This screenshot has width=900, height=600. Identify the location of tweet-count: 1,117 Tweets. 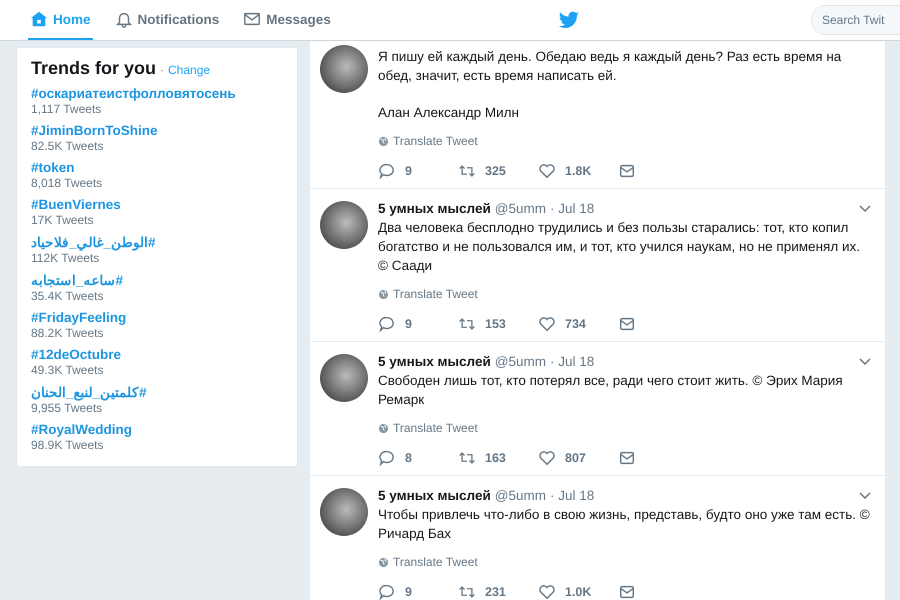
(66, 109).